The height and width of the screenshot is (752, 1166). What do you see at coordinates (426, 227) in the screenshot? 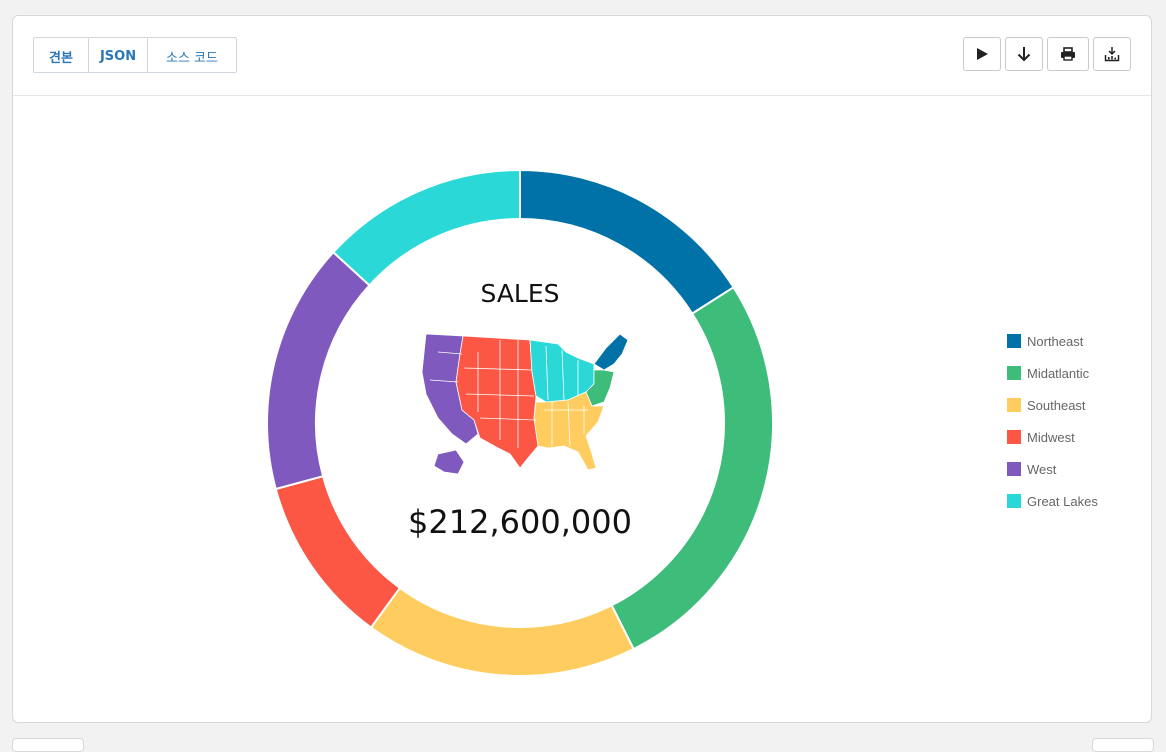
I see `donut-slice-great-lakes` at bounding box center [426, 227].